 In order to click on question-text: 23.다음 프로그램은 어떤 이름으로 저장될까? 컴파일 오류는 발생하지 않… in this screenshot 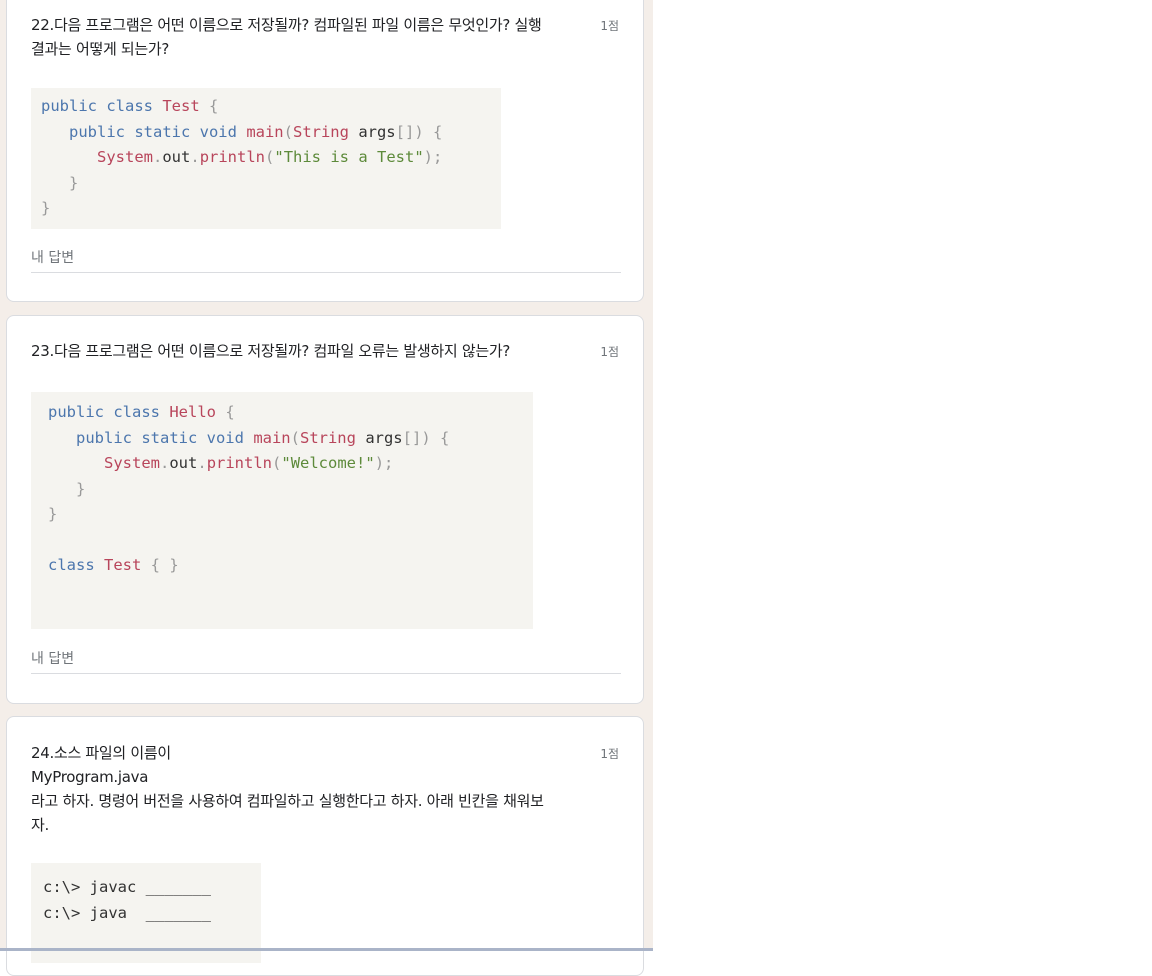, I will do `click(271, 351)`.